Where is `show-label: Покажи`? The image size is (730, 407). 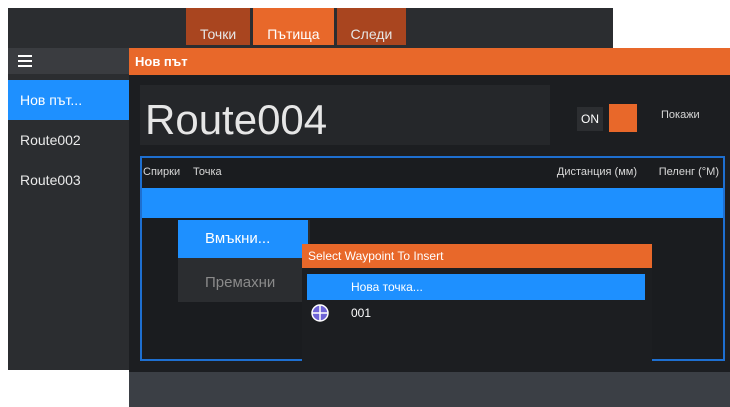 show-label: Покажи is located at coordinates (680, 115).